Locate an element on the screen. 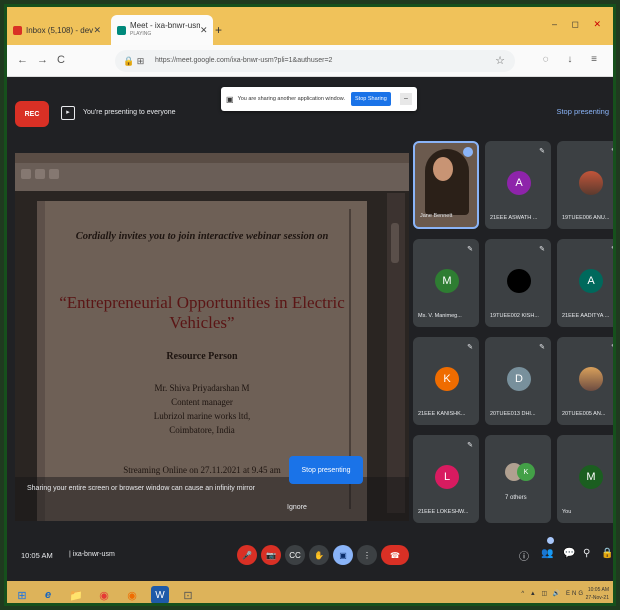 The width and height of the screenshot is (620, 610). present-button: ▣ is located at coordinates (343, 555).